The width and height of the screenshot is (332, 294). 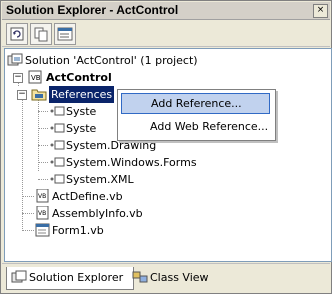 I want to click on properties-button, so click(x=65, y=34).